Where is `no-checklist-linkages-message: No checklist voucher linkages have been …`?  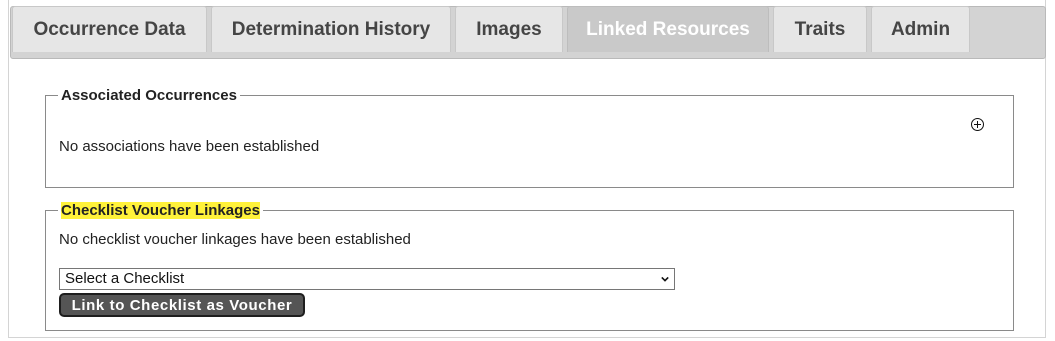 no-checklist-linkages-message: No checklist voucher linkages have been … is located at coordinates (235, 239).